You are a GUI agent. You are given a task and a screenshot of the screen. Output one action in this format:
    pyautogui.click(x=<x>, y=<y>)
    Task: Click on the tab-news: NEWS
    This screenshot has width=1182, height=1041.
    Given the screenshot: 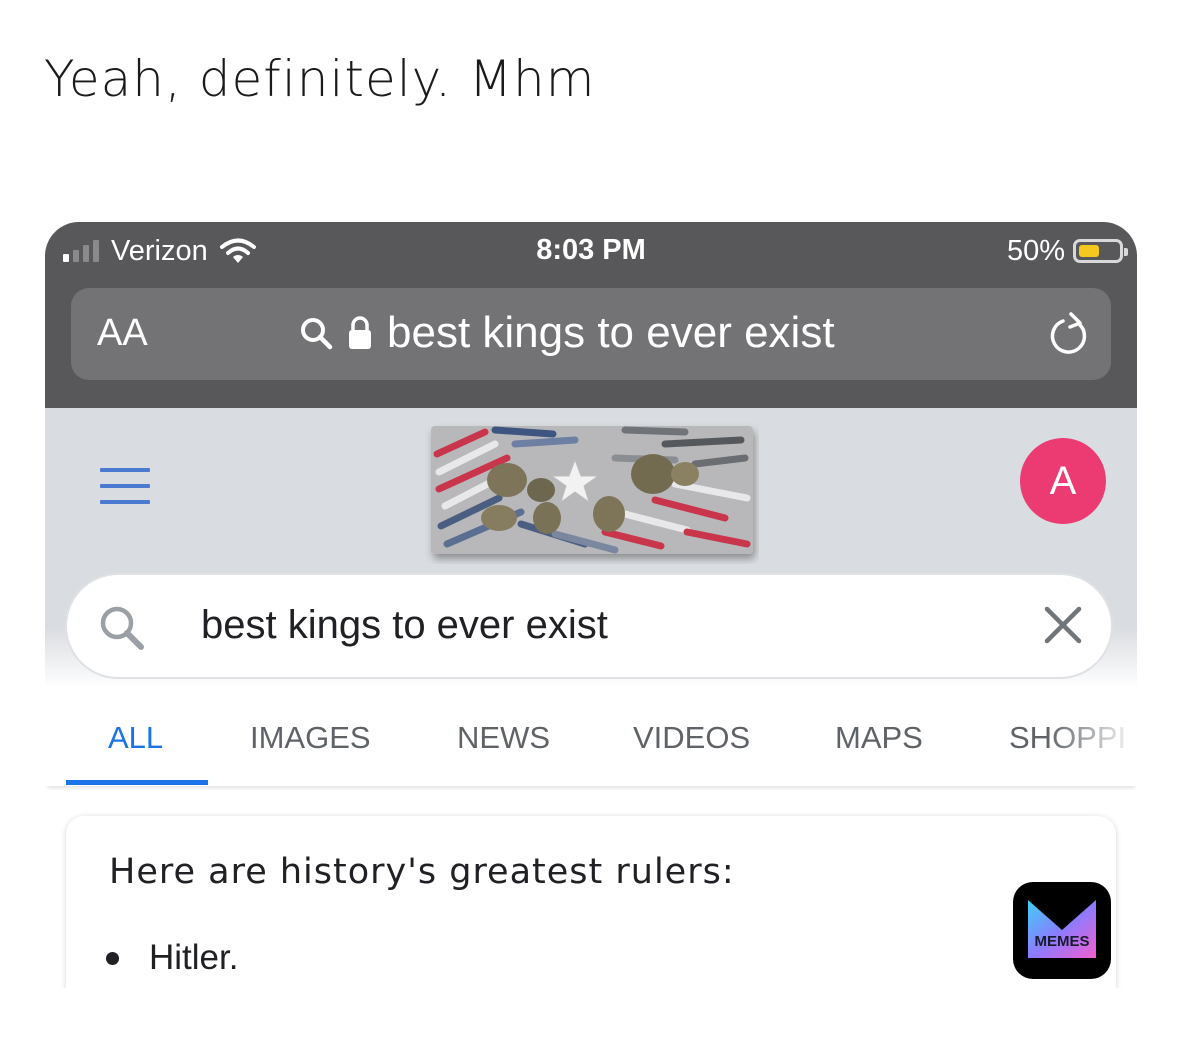 What is the action you would take?
    pyautogui.click(x=503, y=738)
    